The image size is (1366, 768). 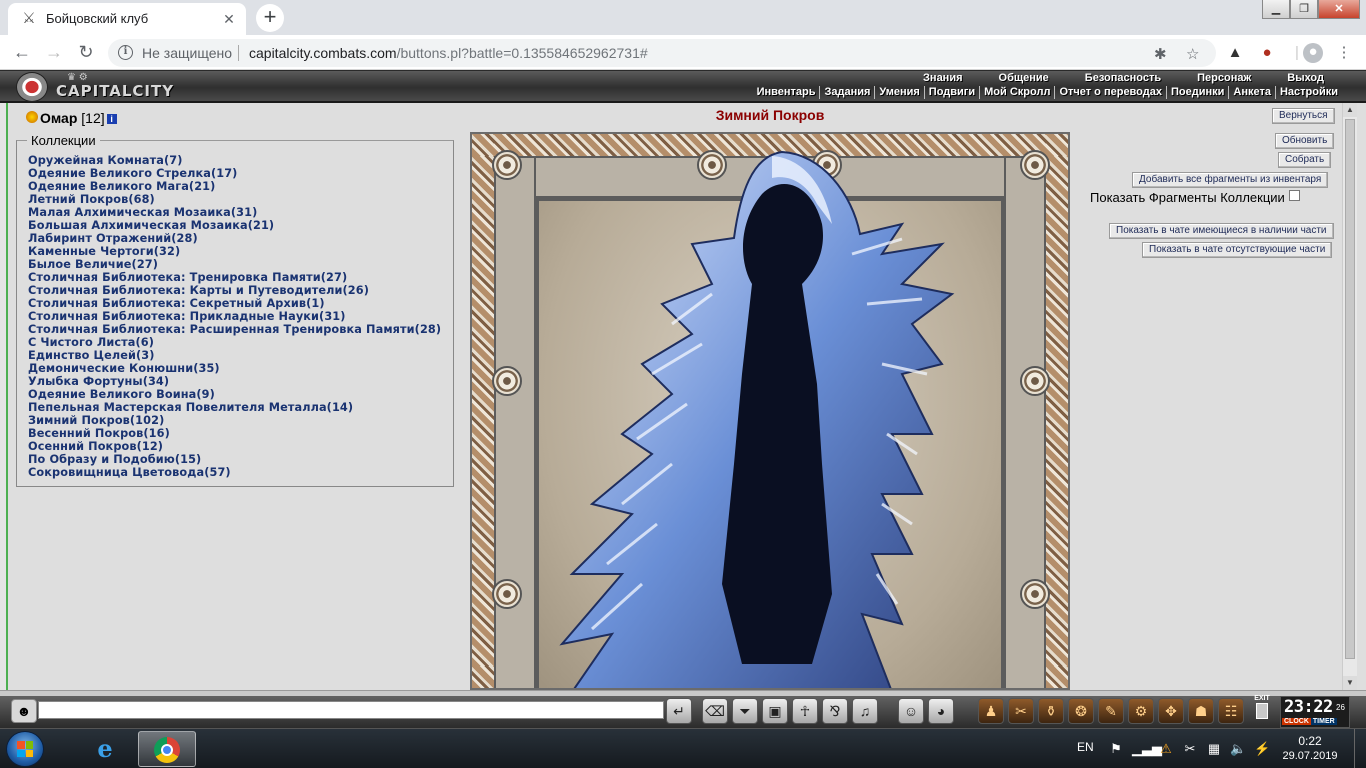 What do you see at coordinates (234, 264) in the screenshot?
I see `collection-link: Былое Величие(27)` at bounding box center [234, 264].